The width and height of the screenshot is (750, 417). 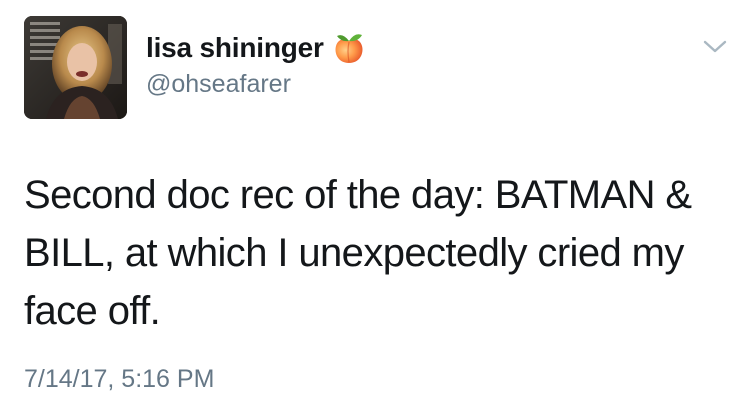 I want to click on chevron-down-icon, so click(x=715, y=47).